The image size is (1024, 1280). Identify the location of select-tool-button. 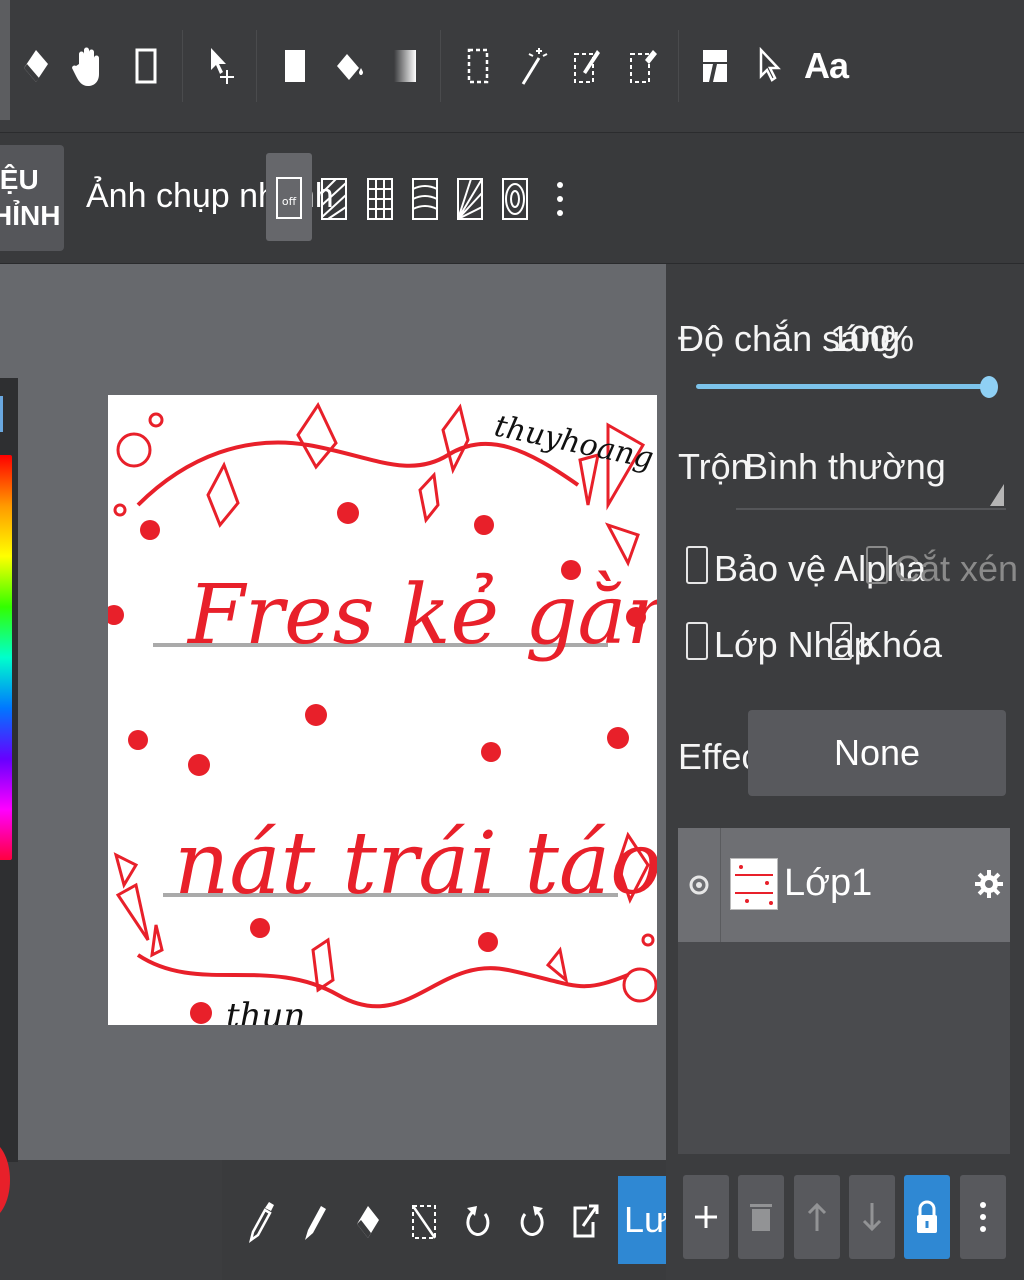
(478, 66).